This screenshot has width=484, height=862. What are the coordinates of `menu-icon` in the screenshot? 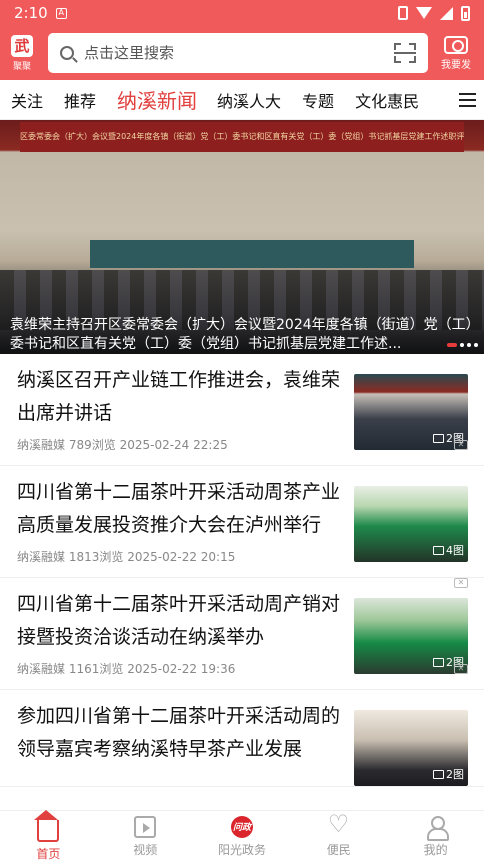 It's located at (467, 99).